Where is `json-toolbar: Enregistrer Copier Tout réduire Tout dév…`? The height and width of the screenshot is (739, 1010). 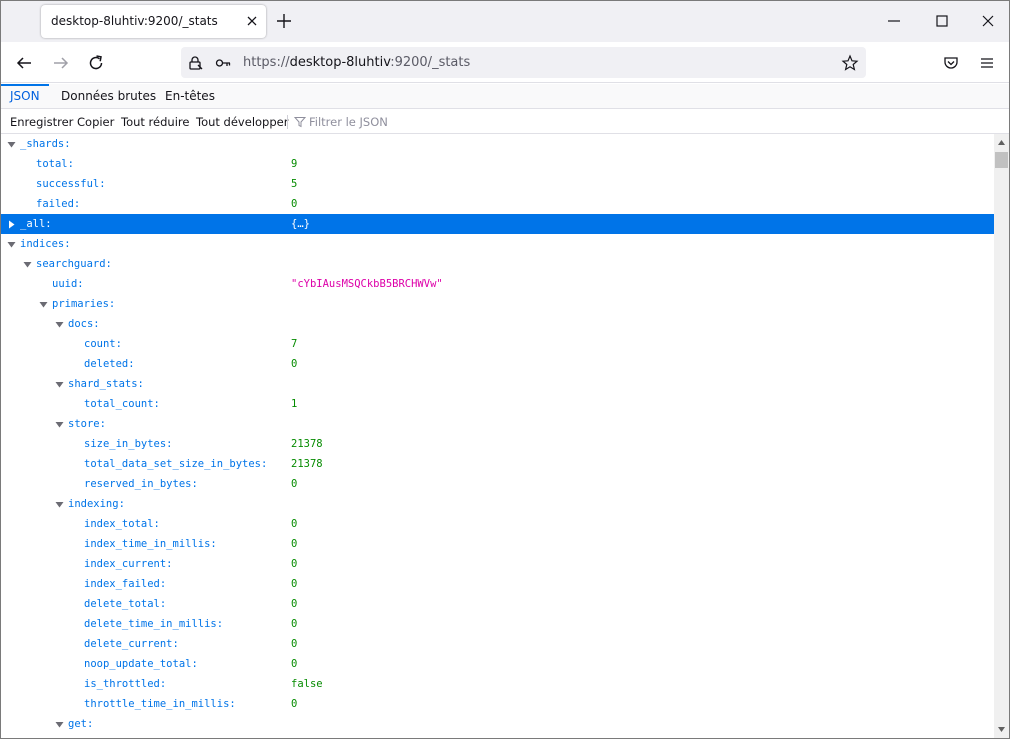
json-toolbar: Enregistrer Copier Tout réduire Tout dév… is located at coordinates (505, 122).